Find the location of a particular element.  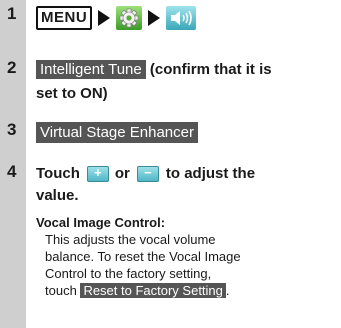

minus-icon: − is located at coordinates (148, 172).